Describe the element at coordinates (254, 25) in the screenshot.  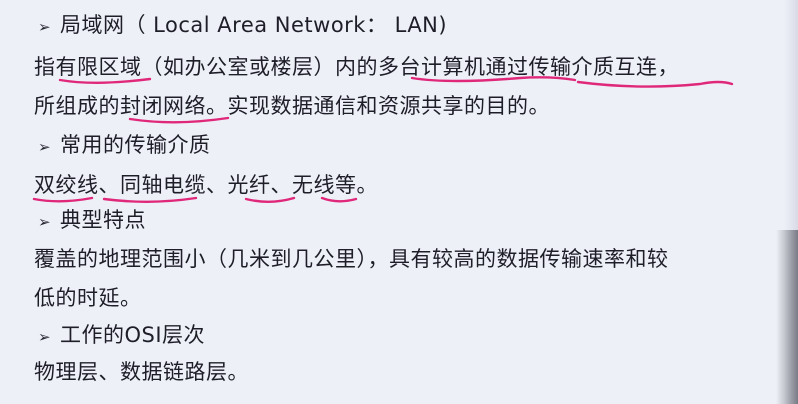
I see `lan-heading-text: 局域网（ Local Area Network： LAN)` at that location.